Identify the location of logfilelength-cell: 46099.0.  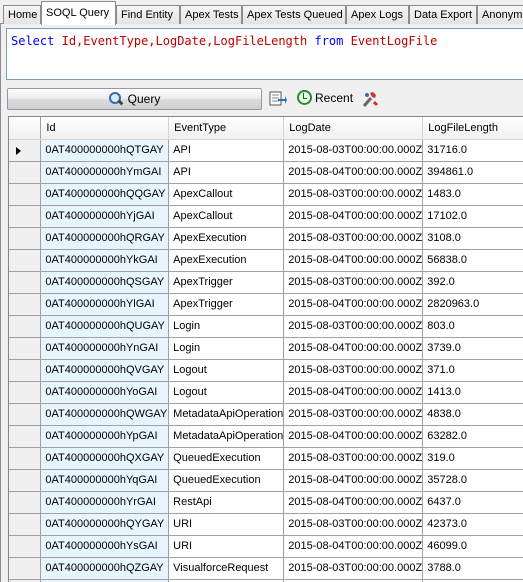
(472, 546).